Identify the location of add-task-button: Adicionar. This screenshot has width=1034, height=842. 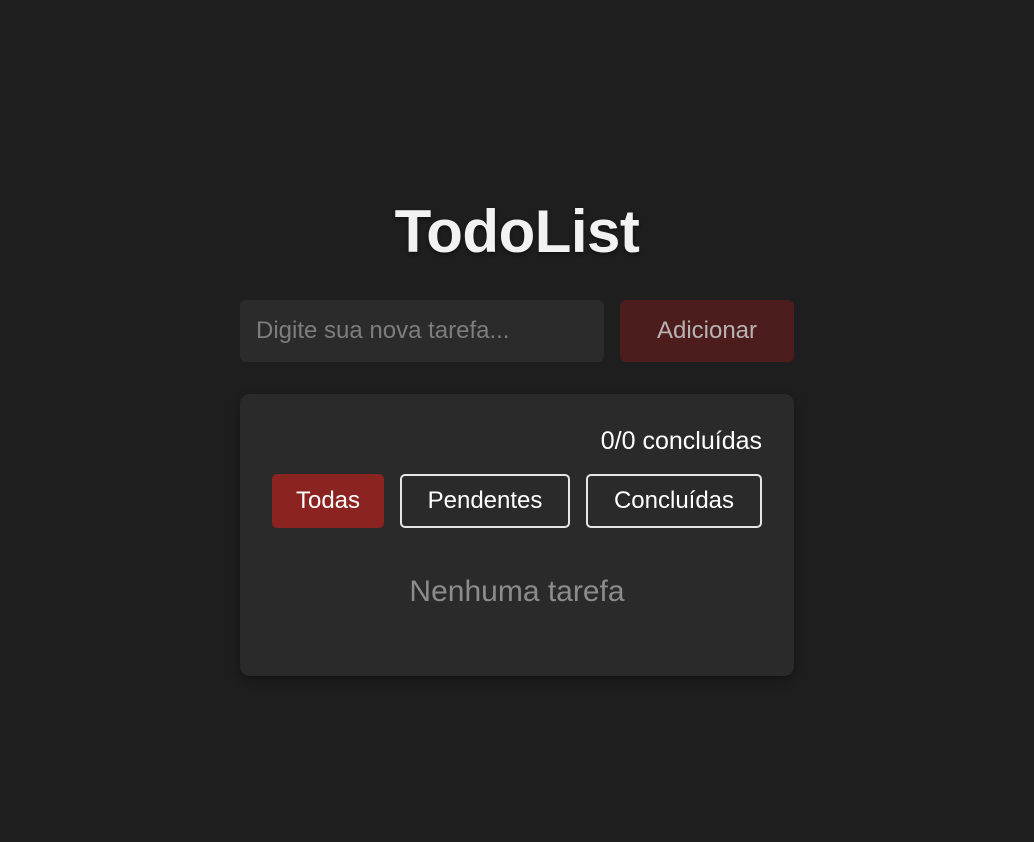
(707, 331).